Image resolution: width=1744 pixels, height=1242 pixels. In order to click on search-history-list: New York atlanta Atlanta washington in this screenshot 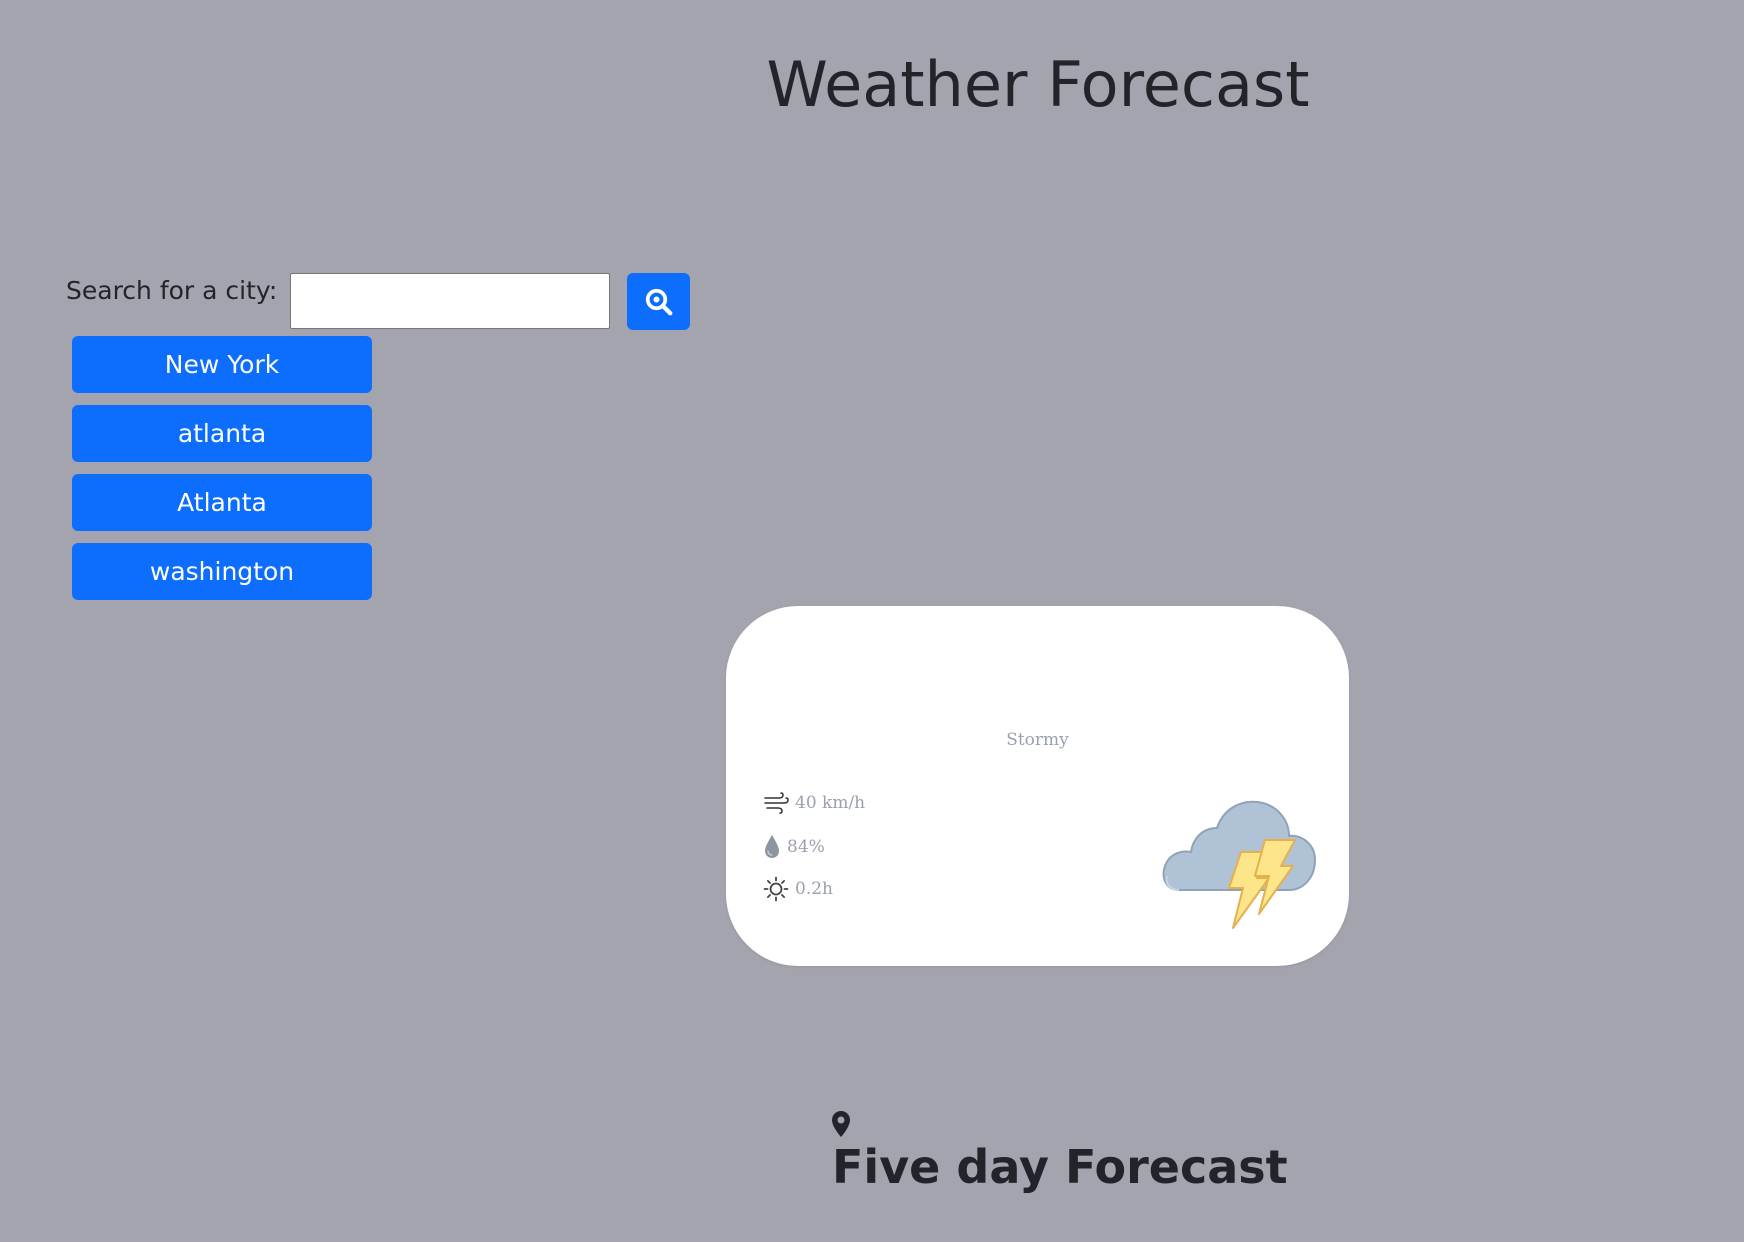, I will do `click(222, 474)`.